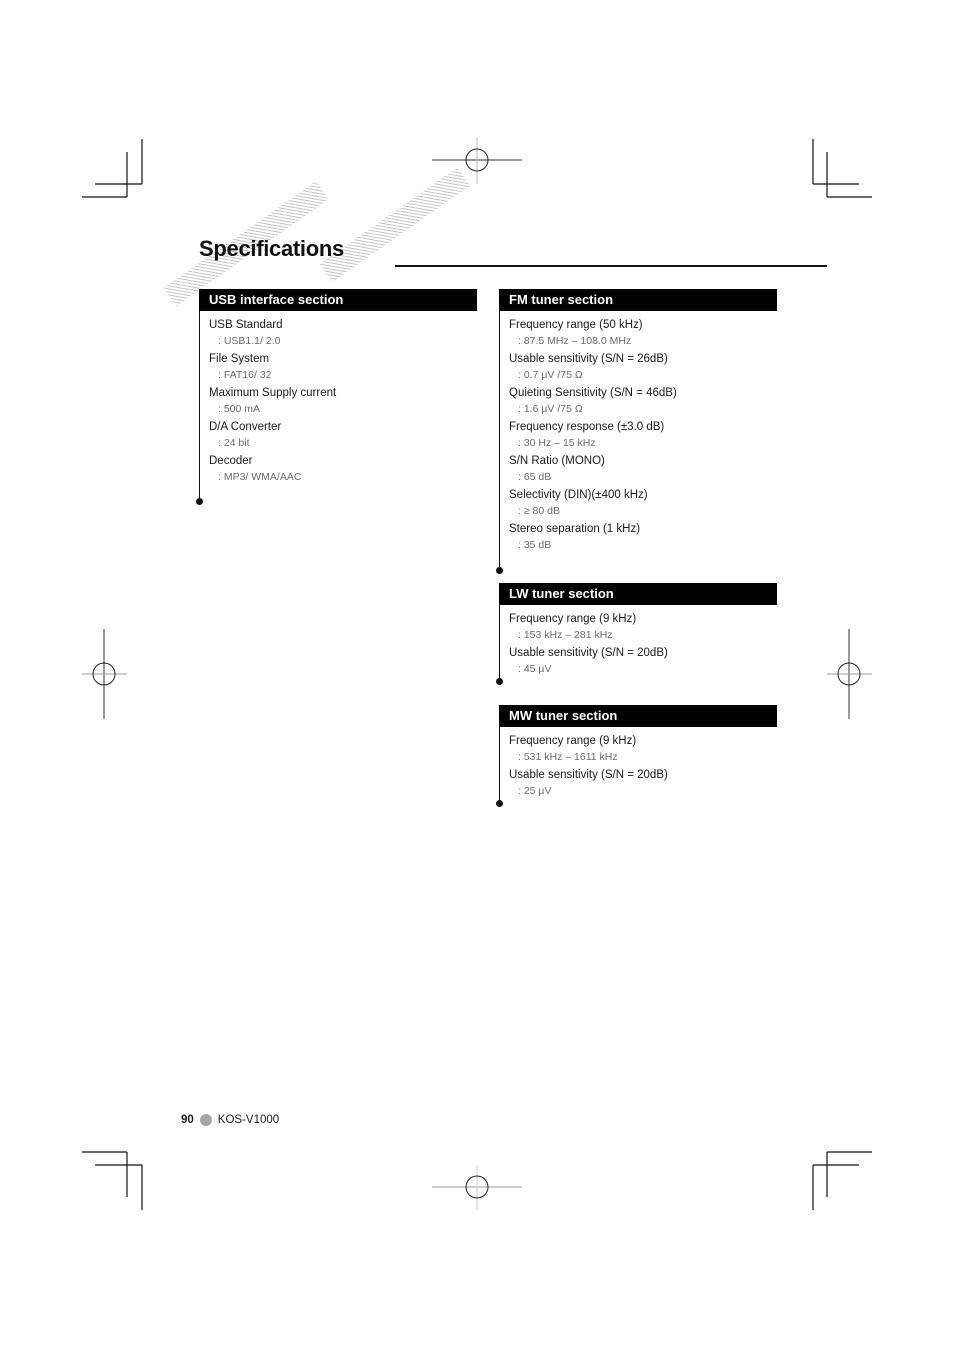  I want to click on spec-value: : 65 dB, so click(535, 477).